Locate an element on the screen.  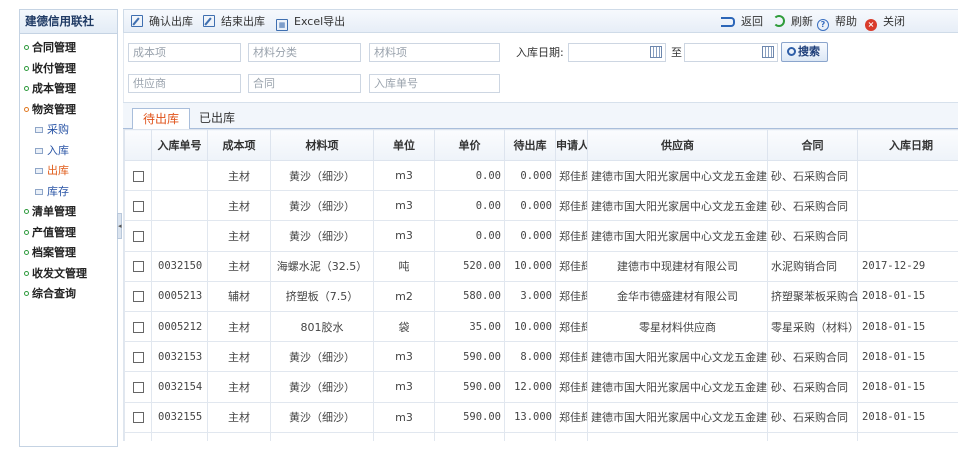
column-header: 材料项 is located at coordinates (322, 145).